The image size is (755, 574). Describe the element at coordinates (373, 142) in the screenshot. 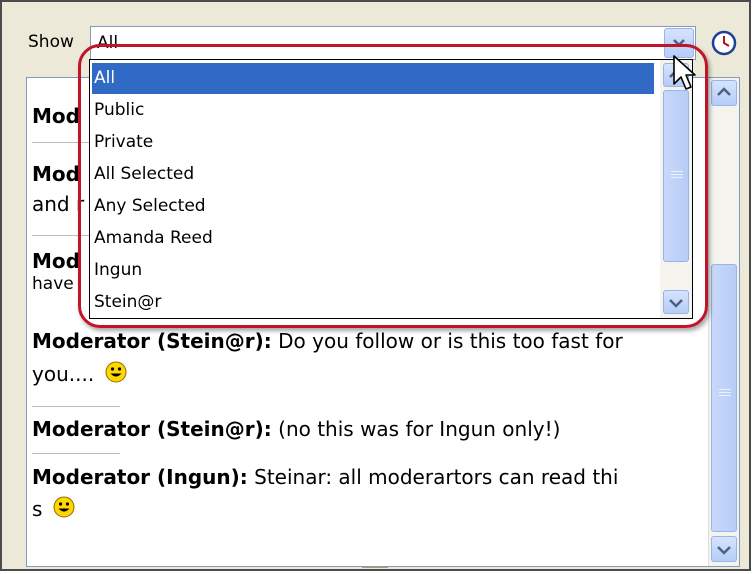

I see `dropdown-option-private: Private` at that location.